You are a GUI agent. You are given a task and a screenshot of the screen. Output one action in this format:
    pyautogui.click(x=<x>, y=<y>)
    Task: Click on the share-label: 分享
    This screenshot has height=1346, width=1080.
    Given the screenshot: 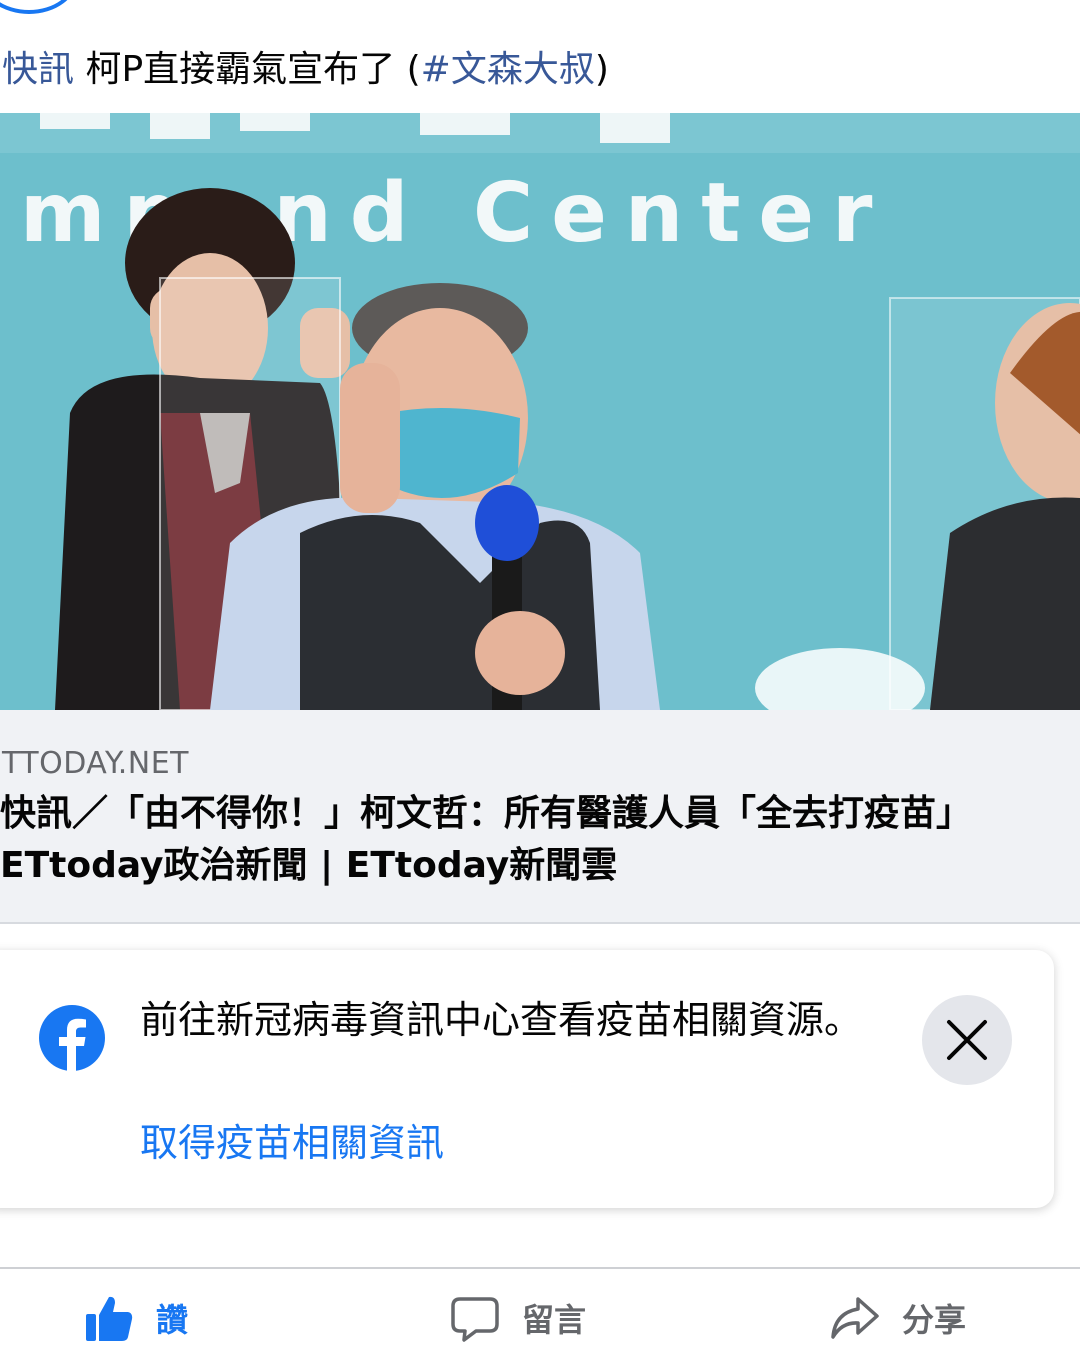 What is the action you would take?
    pyautogui.click(x=934, y=1320)
    